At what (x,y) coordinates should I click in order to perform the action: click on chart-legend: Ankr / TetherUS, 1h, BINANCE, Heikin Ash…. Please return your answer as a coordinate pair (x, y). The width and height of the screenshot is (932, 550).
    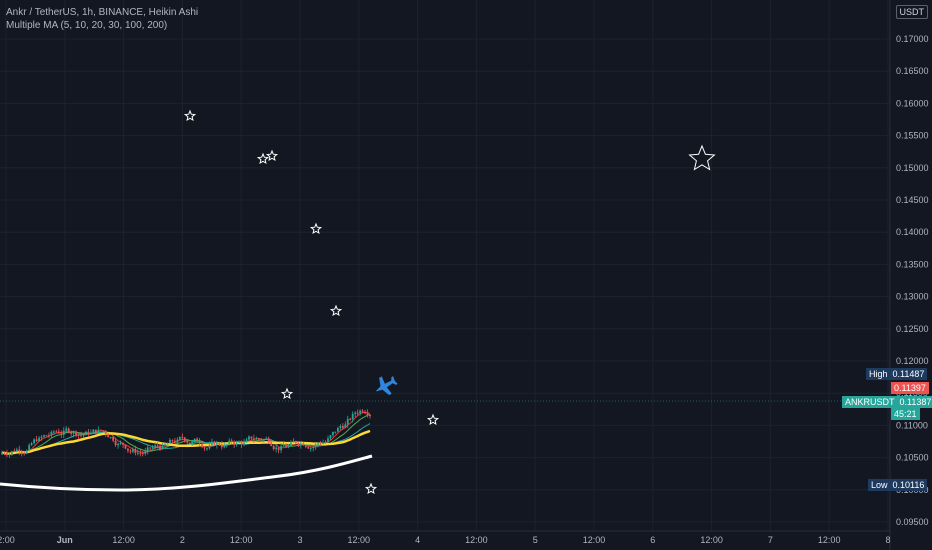
    Looking at the image, I should click on (102, 19).